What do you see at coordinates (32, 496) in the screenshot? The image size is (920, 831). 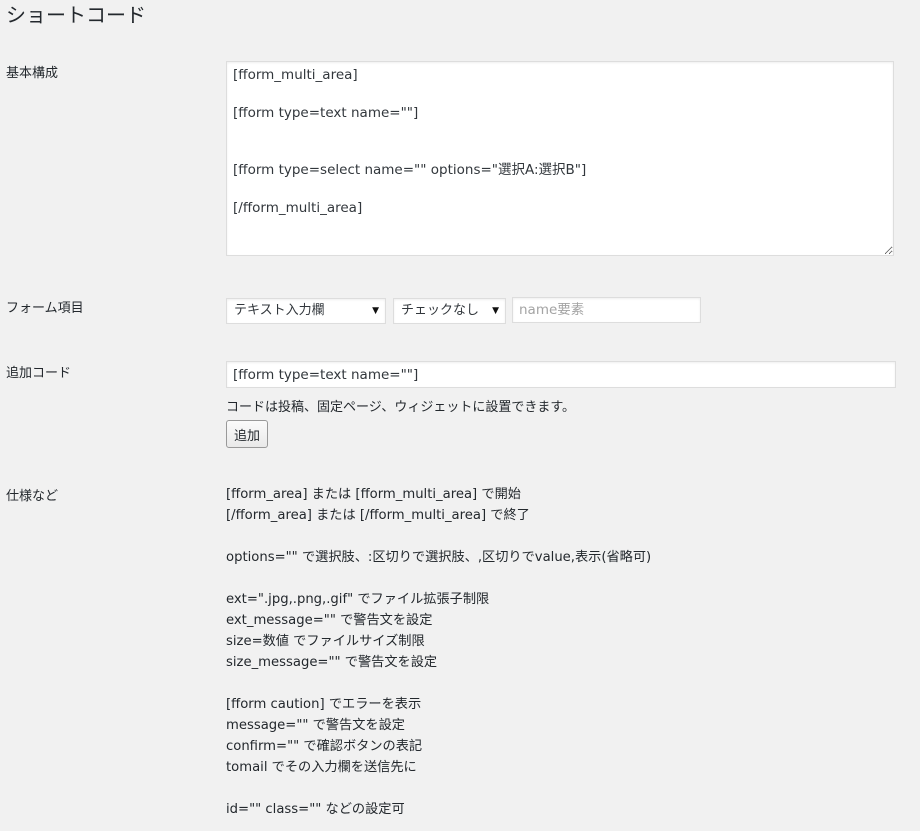 I see `spec-label: 仕様など` at bounding box center [32, 496].